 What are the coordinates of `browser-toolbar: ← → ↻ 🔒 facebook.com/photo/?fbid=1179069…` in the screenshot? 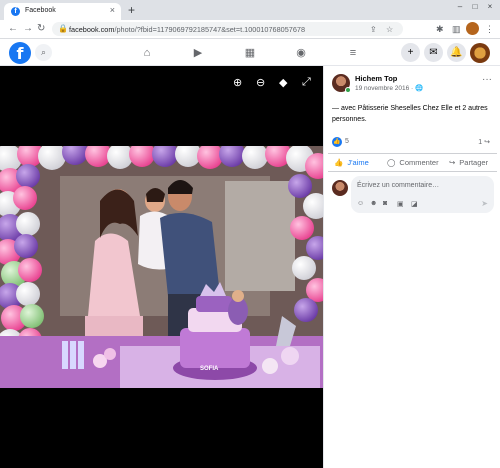 It's located at (250, 29).